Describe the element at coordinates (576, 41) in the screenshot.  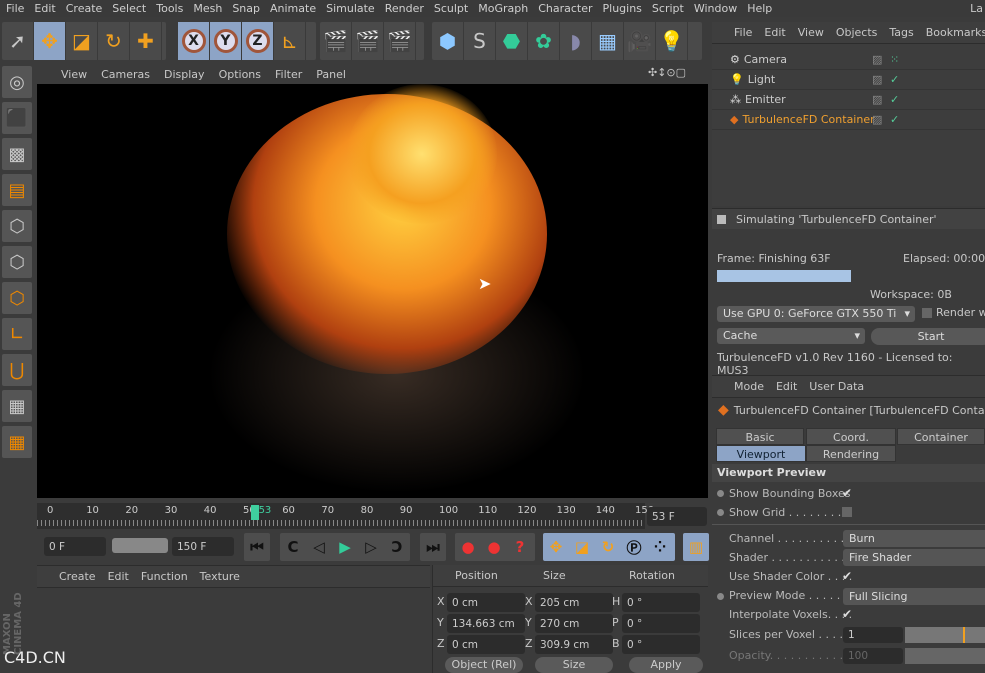
I see `deformer-icon: ◗` at that location.